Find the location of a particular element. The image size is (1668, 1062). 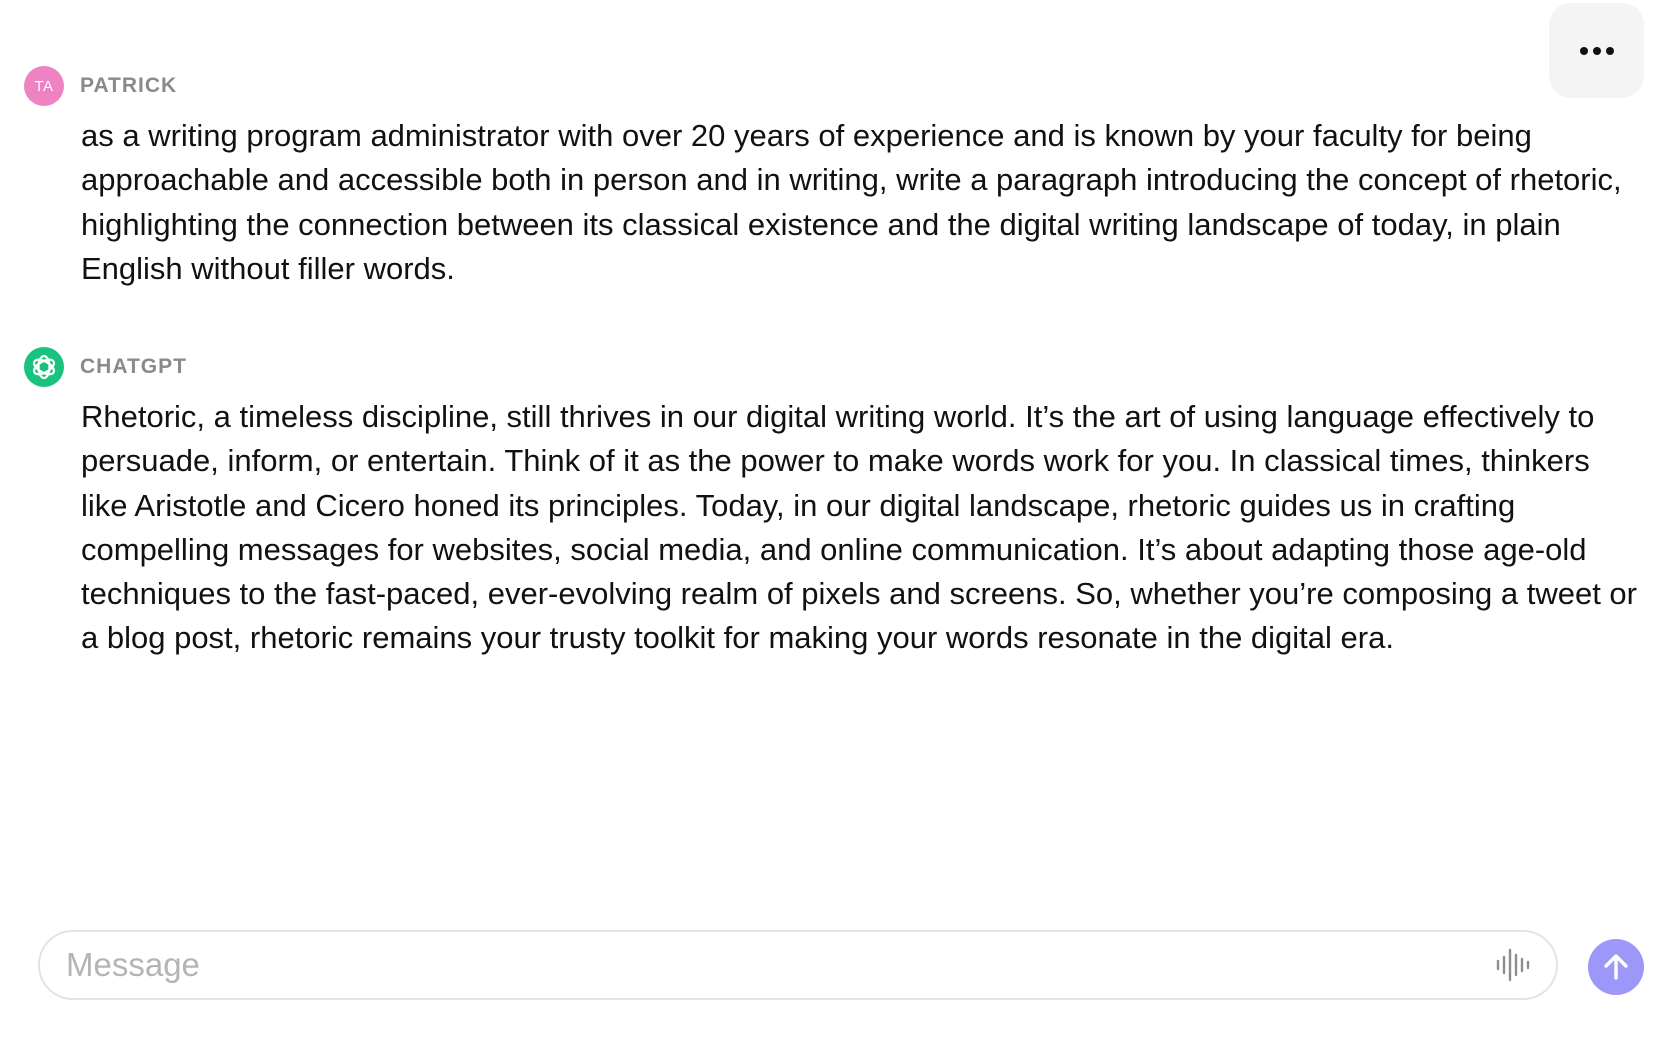

avatar is located at coordinates (44, 367).